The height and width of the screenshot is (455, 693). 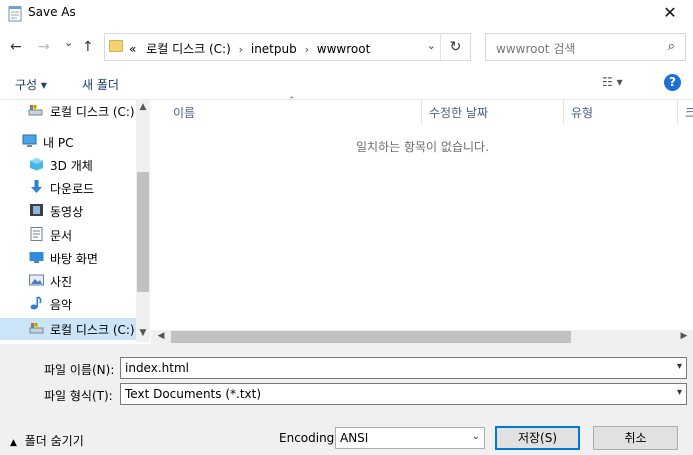 What do you see at coordinates (132, 49) in the screenshot?
I see `breadcrumb-overflow: «` at bounding box center [132, 49].